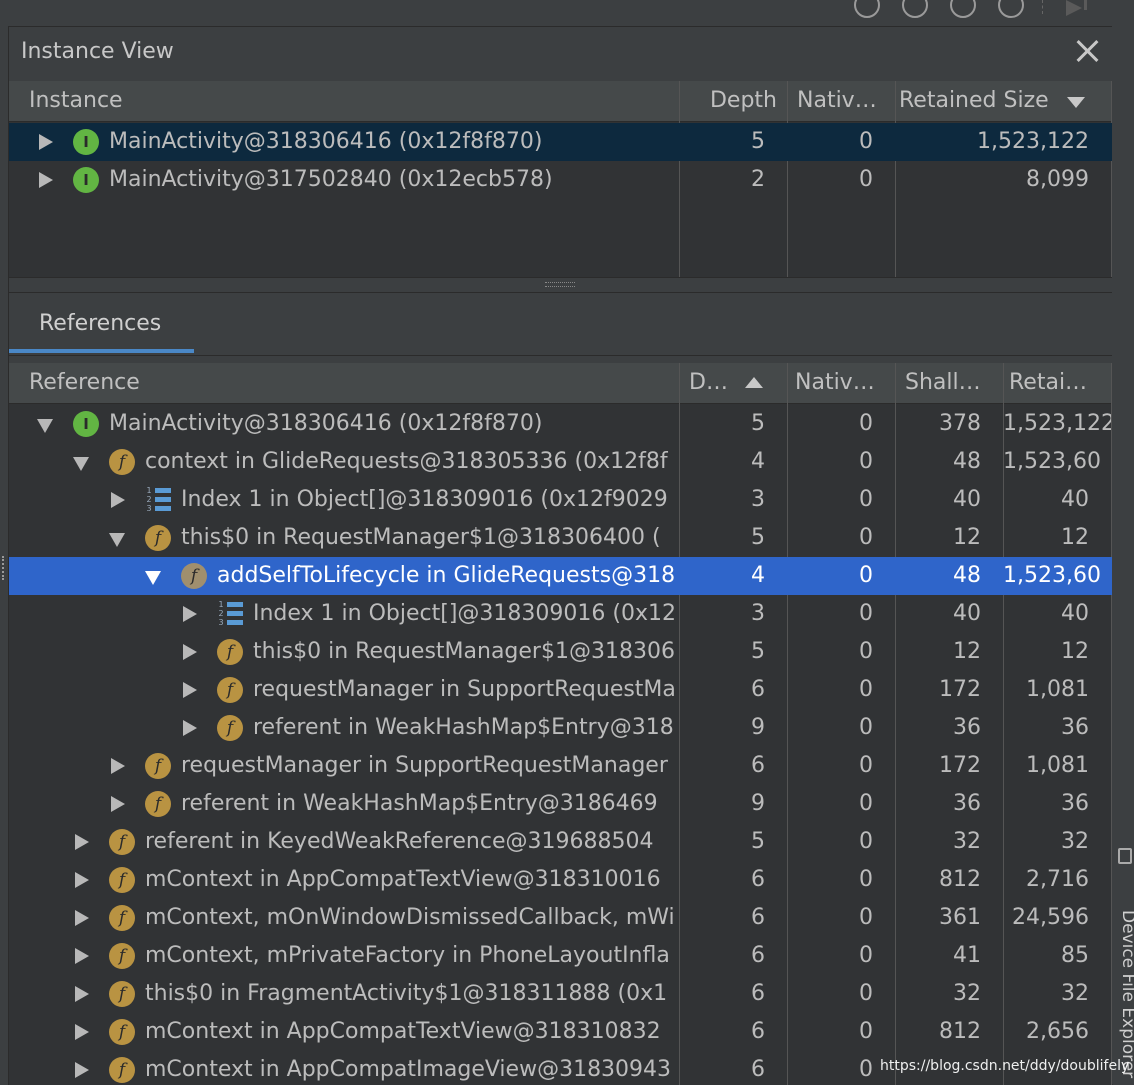 The height and width of the screenshot is (1085, 1134). I want to click on col-retained-size: Retained Size, so click(976, 101).